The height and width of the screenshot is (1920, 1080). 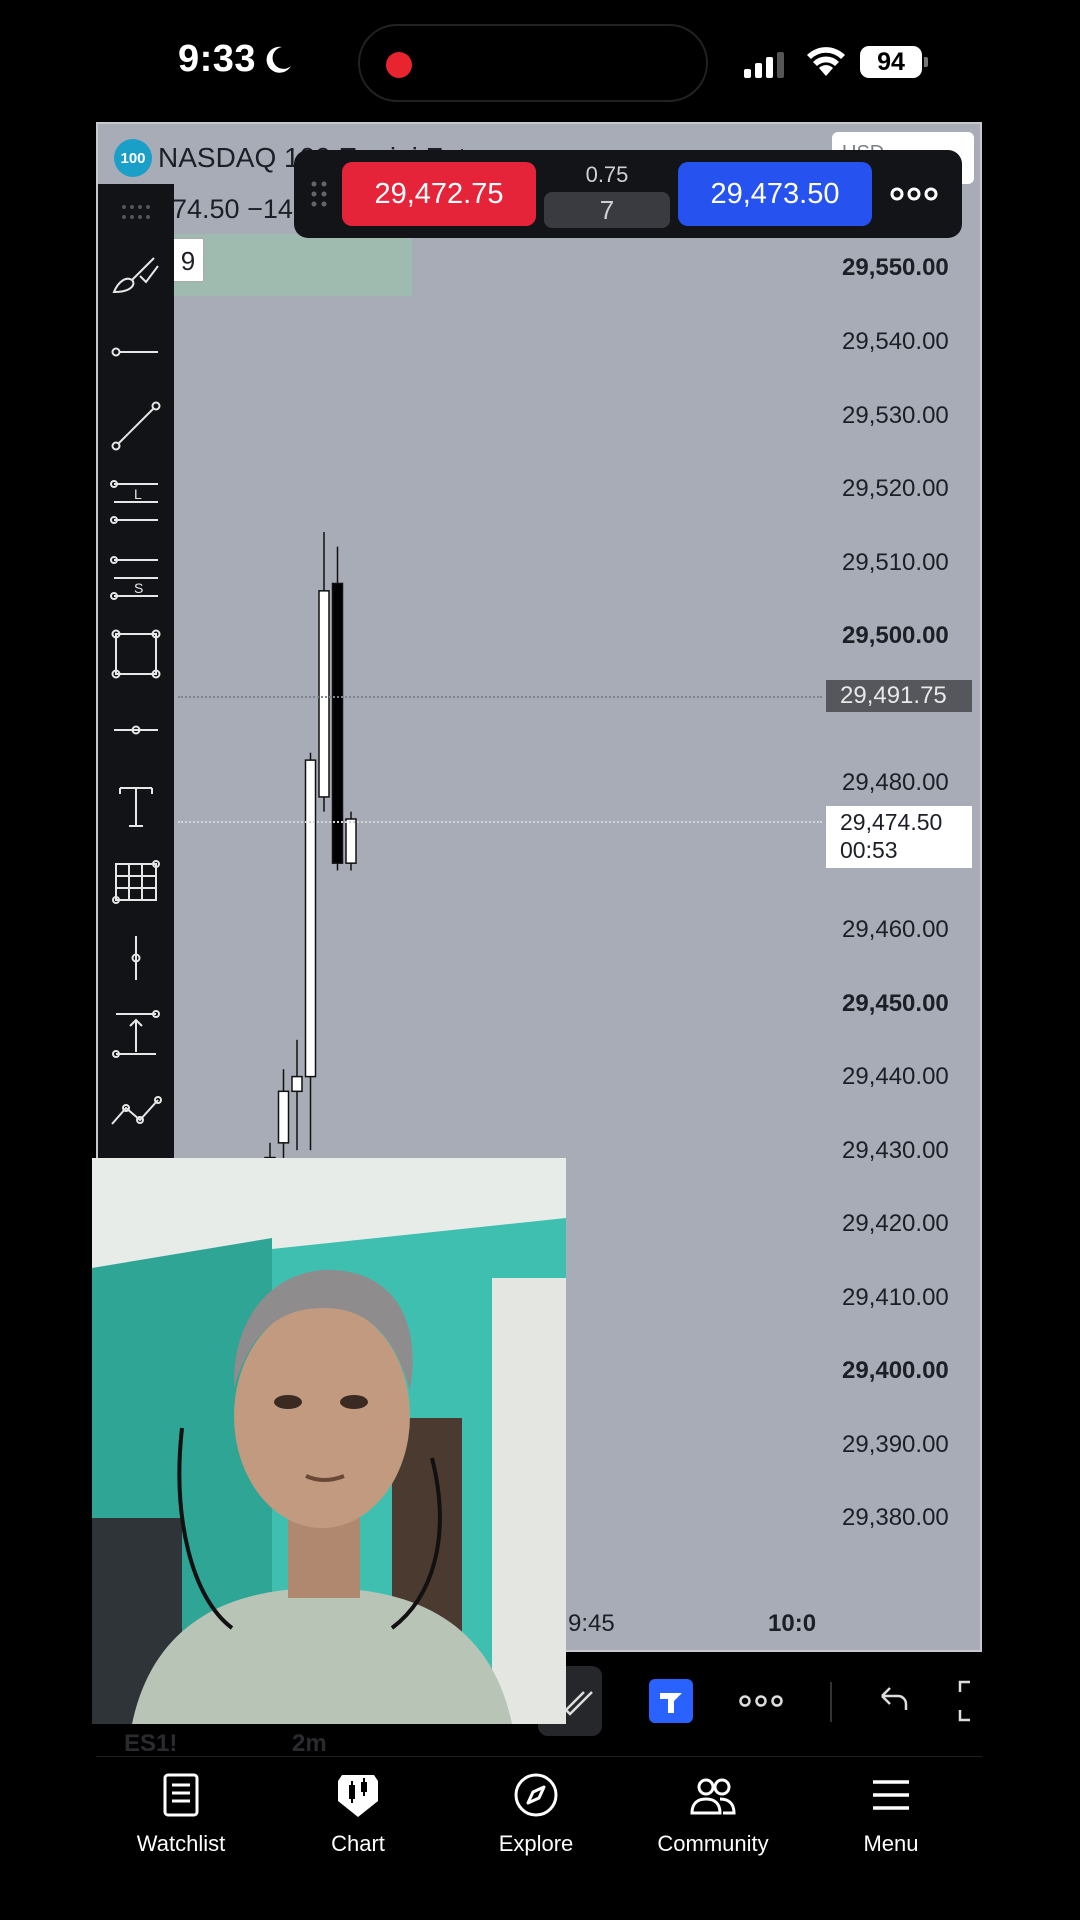 What do you see at coordinates (607, 210) in the screenshot?
I see `quantity-field: 7` at bounding box center [607, 210].